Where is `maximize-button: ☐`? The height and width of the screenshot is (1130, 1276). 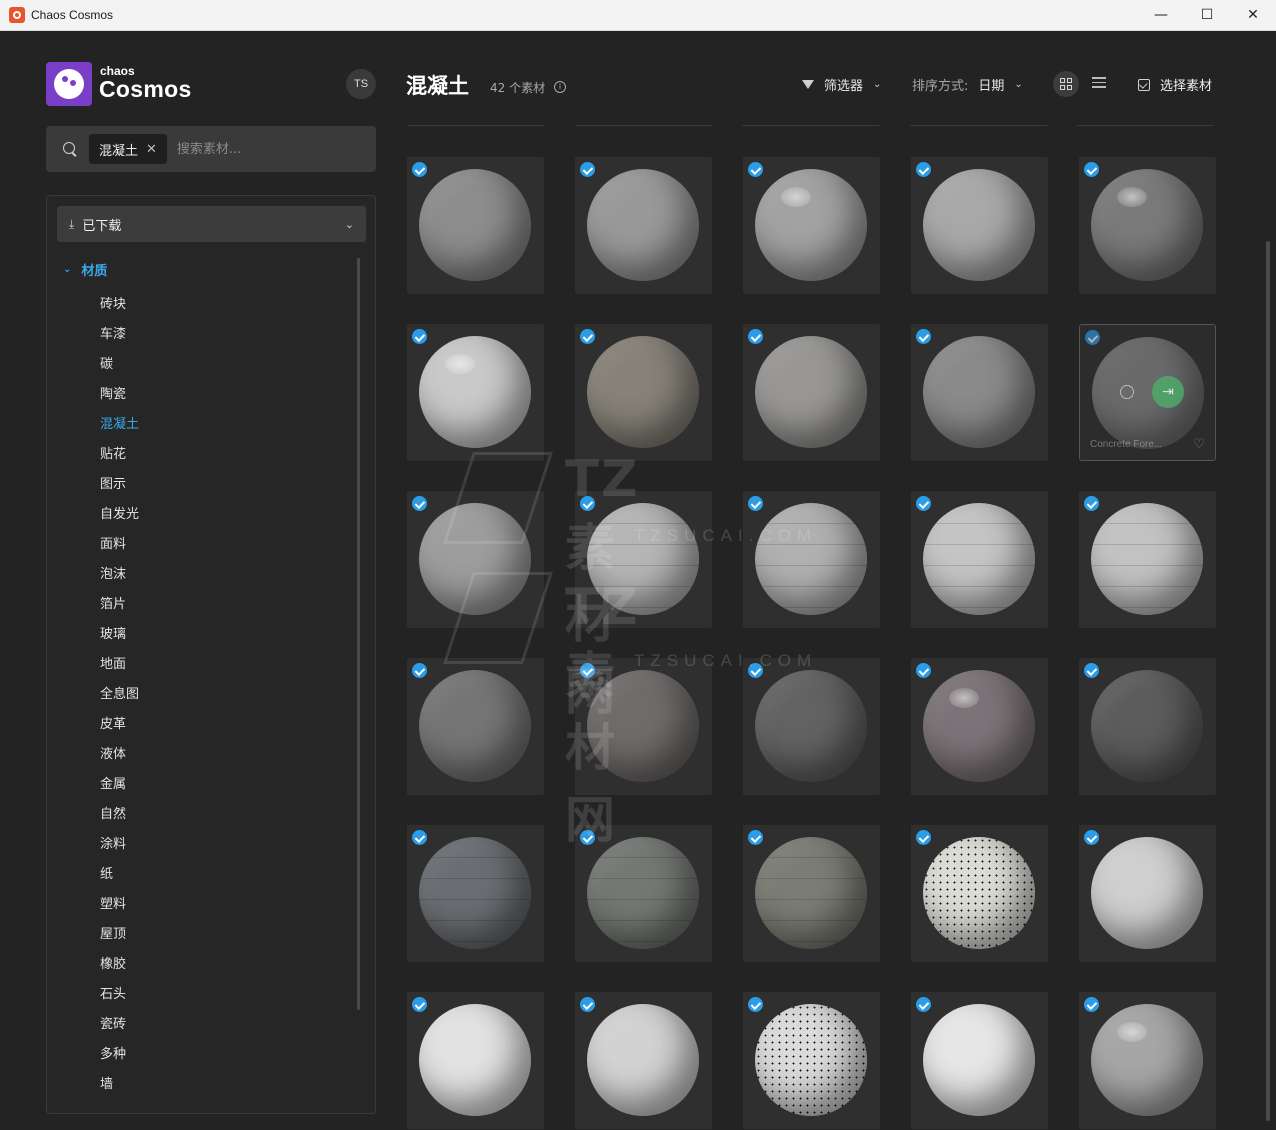
maximize-button: ☐ is located at coordinates (1207, 15).